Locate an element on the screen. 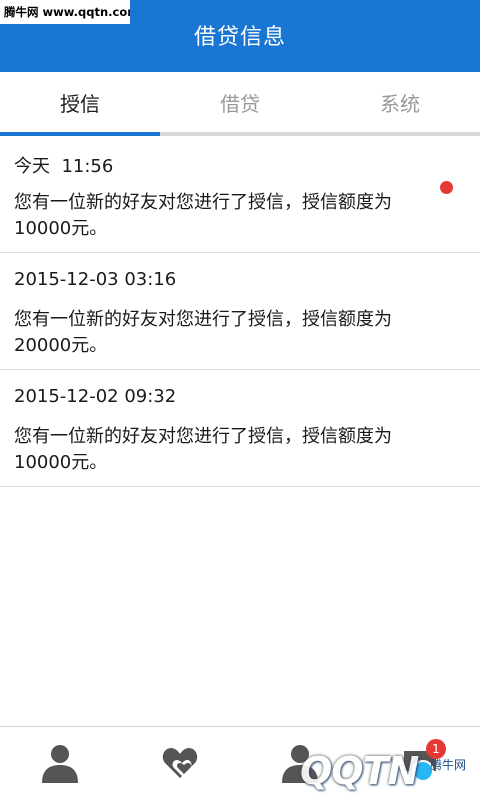 The image size is (480, 800). tab-bar: 授信 借贷 系统 is located at coordinates (240, 104).